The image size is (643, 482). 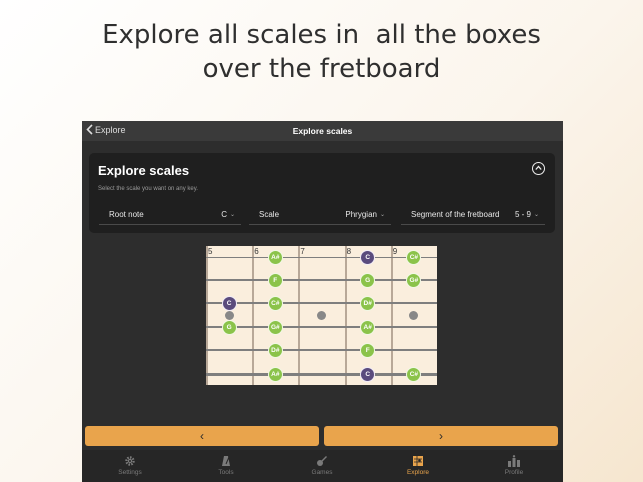 I want to click on scale-select: Scale Phrygian ⌄, so click(x=320, y=216).